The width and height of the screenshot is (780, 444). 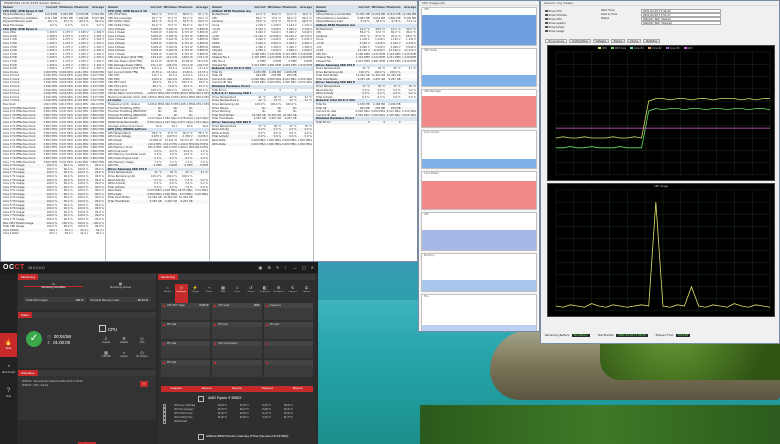 I want to click on legend-label: CPU, so click(x=604, y=48).